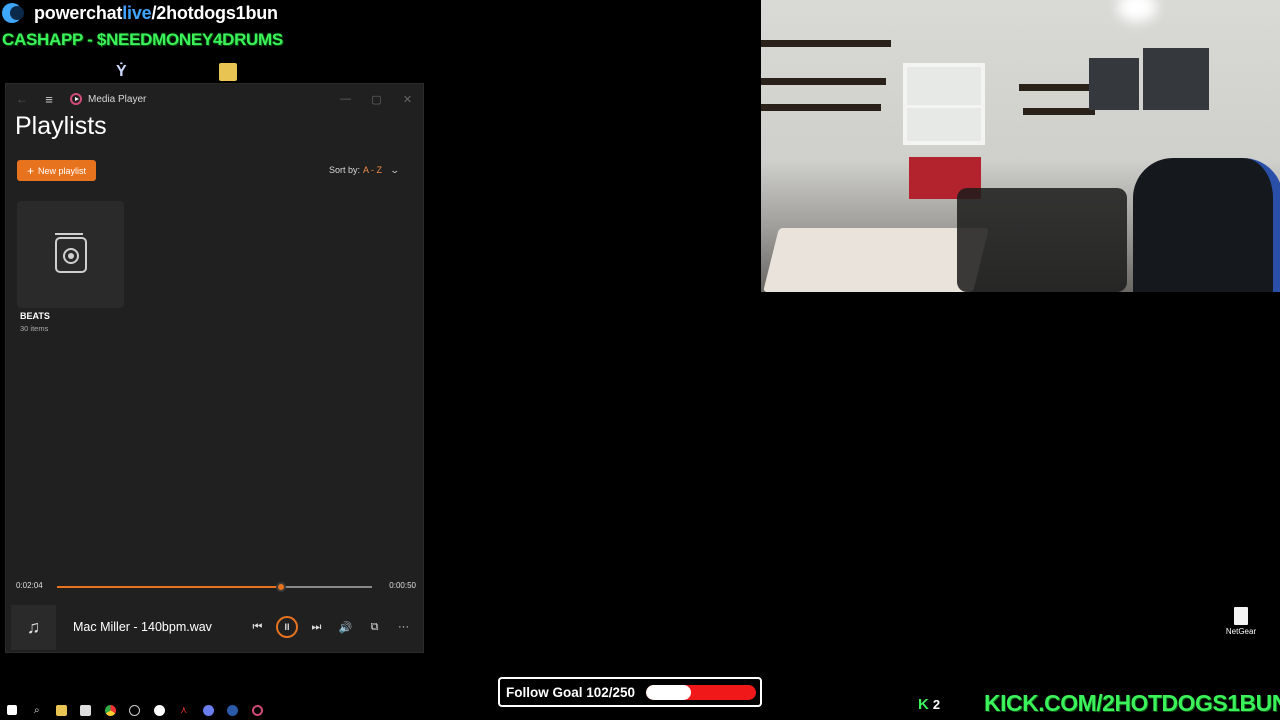  I want to click on obs-icon, so click(135, 710).